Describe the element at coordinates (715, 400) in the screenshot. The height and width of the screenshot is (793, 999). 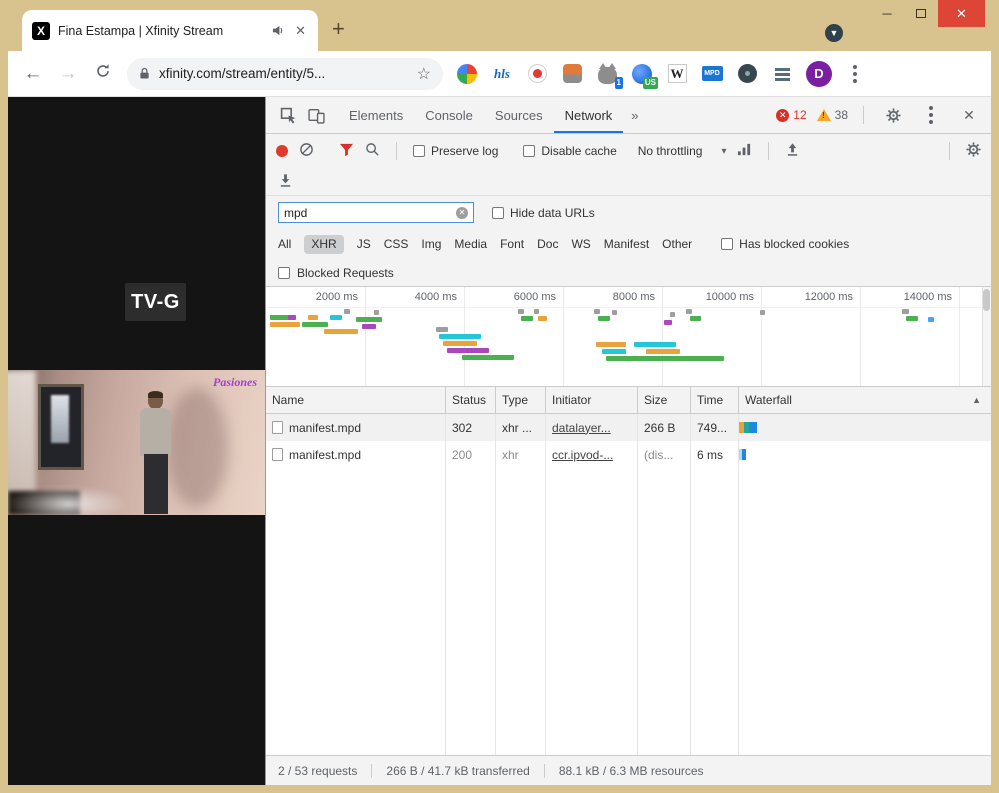
I see `column-header-time: Time` at that location.